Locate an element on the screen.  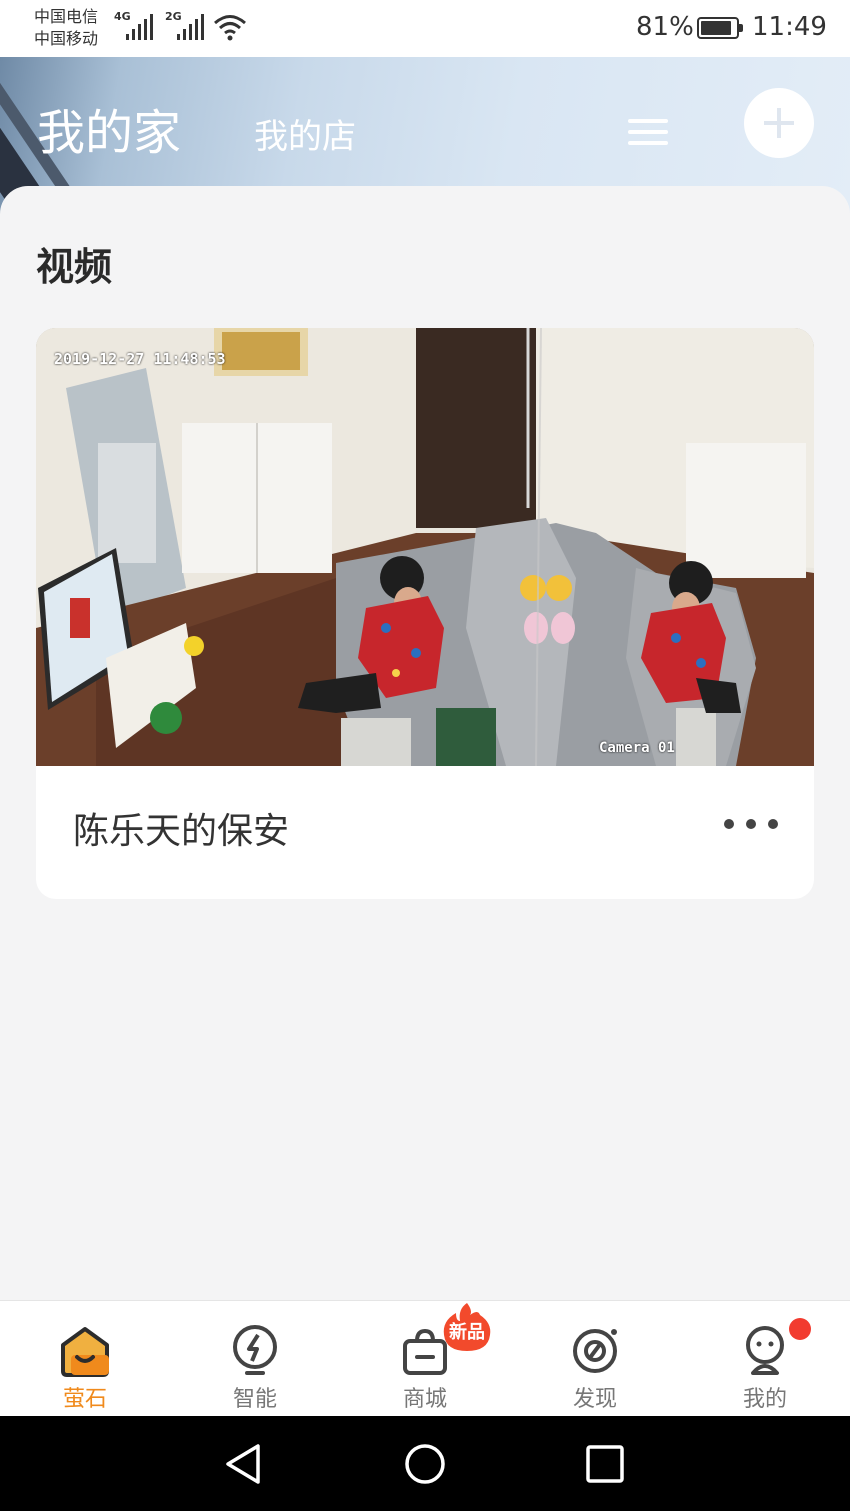
tab-label: 发现 is located at coordinates (594, 1399).